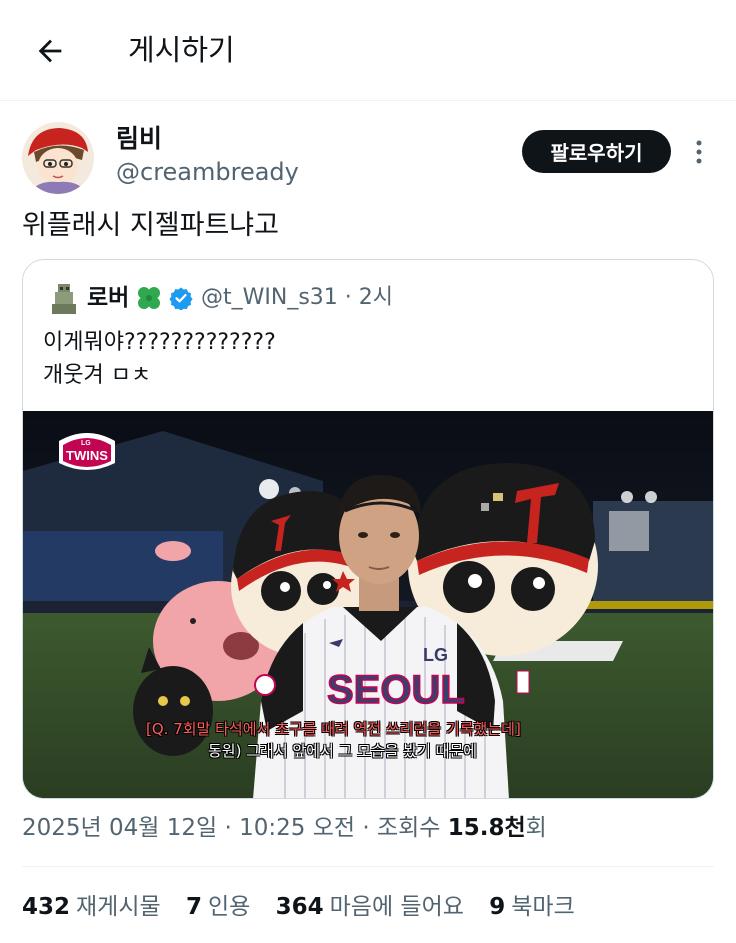  What do you see at coordinates (396, 690) in the screenshot?
I see `jersey-text: SEOUL` at bounding box center [396, 690].